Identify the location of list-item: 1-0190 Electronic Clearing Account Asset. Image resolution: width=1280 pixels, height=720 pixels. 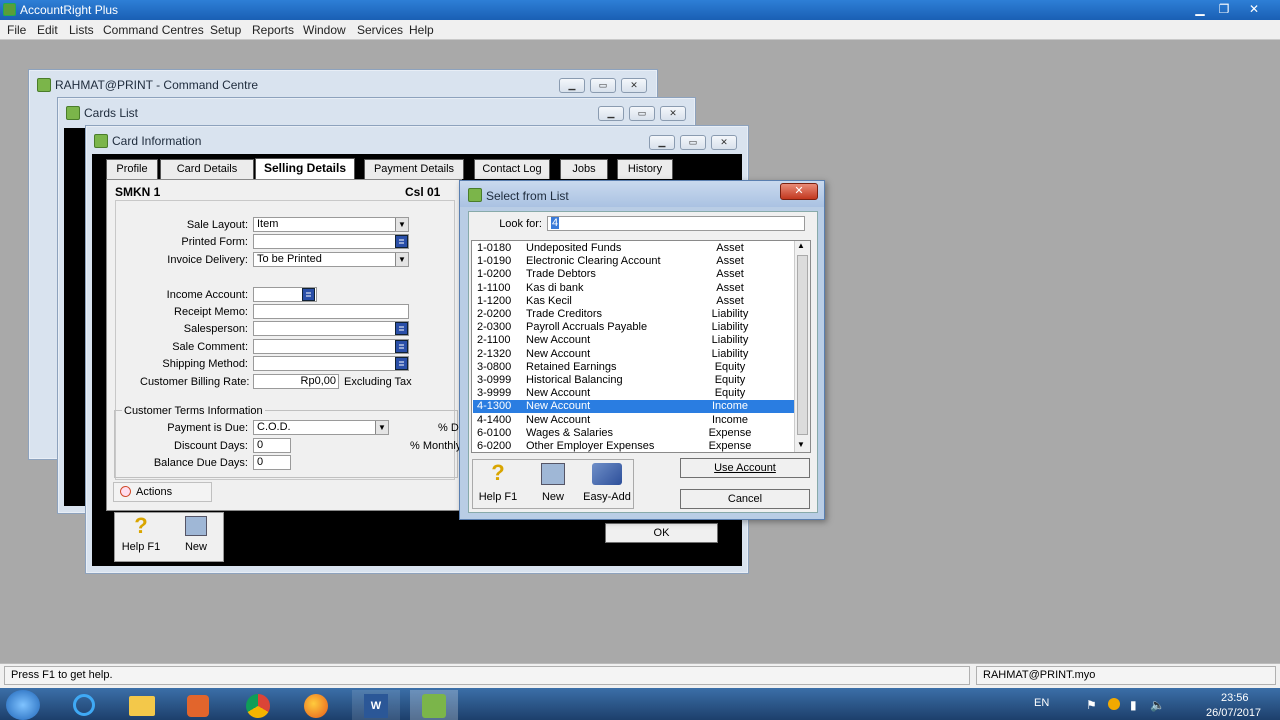
(634, 261).